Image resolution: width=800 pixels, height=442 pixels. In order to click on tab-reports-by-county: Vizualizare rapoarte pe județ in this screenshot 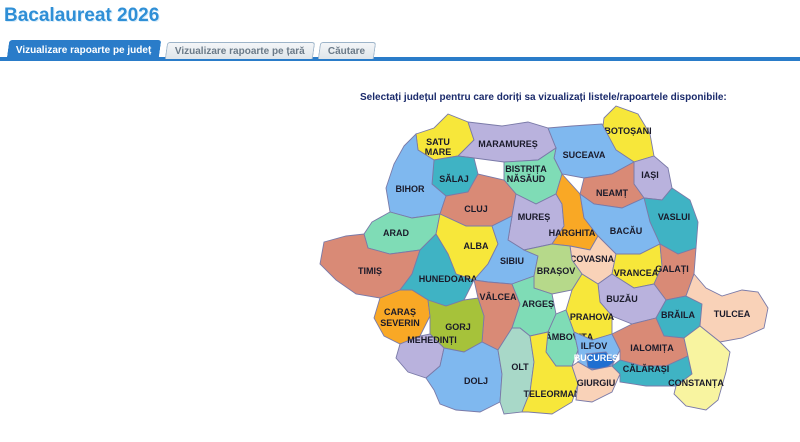, I will do `click(84, 49)`.